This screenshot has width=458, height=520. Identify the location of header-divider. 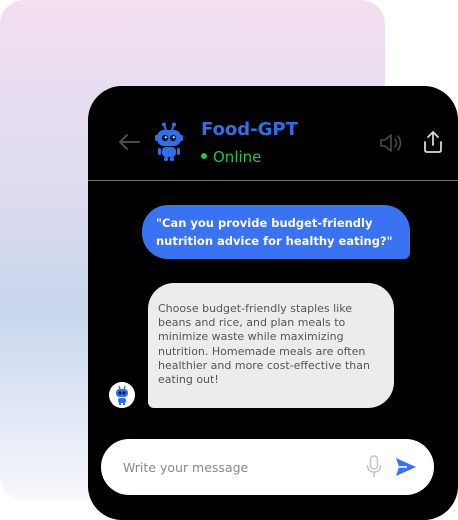
(273, 180).